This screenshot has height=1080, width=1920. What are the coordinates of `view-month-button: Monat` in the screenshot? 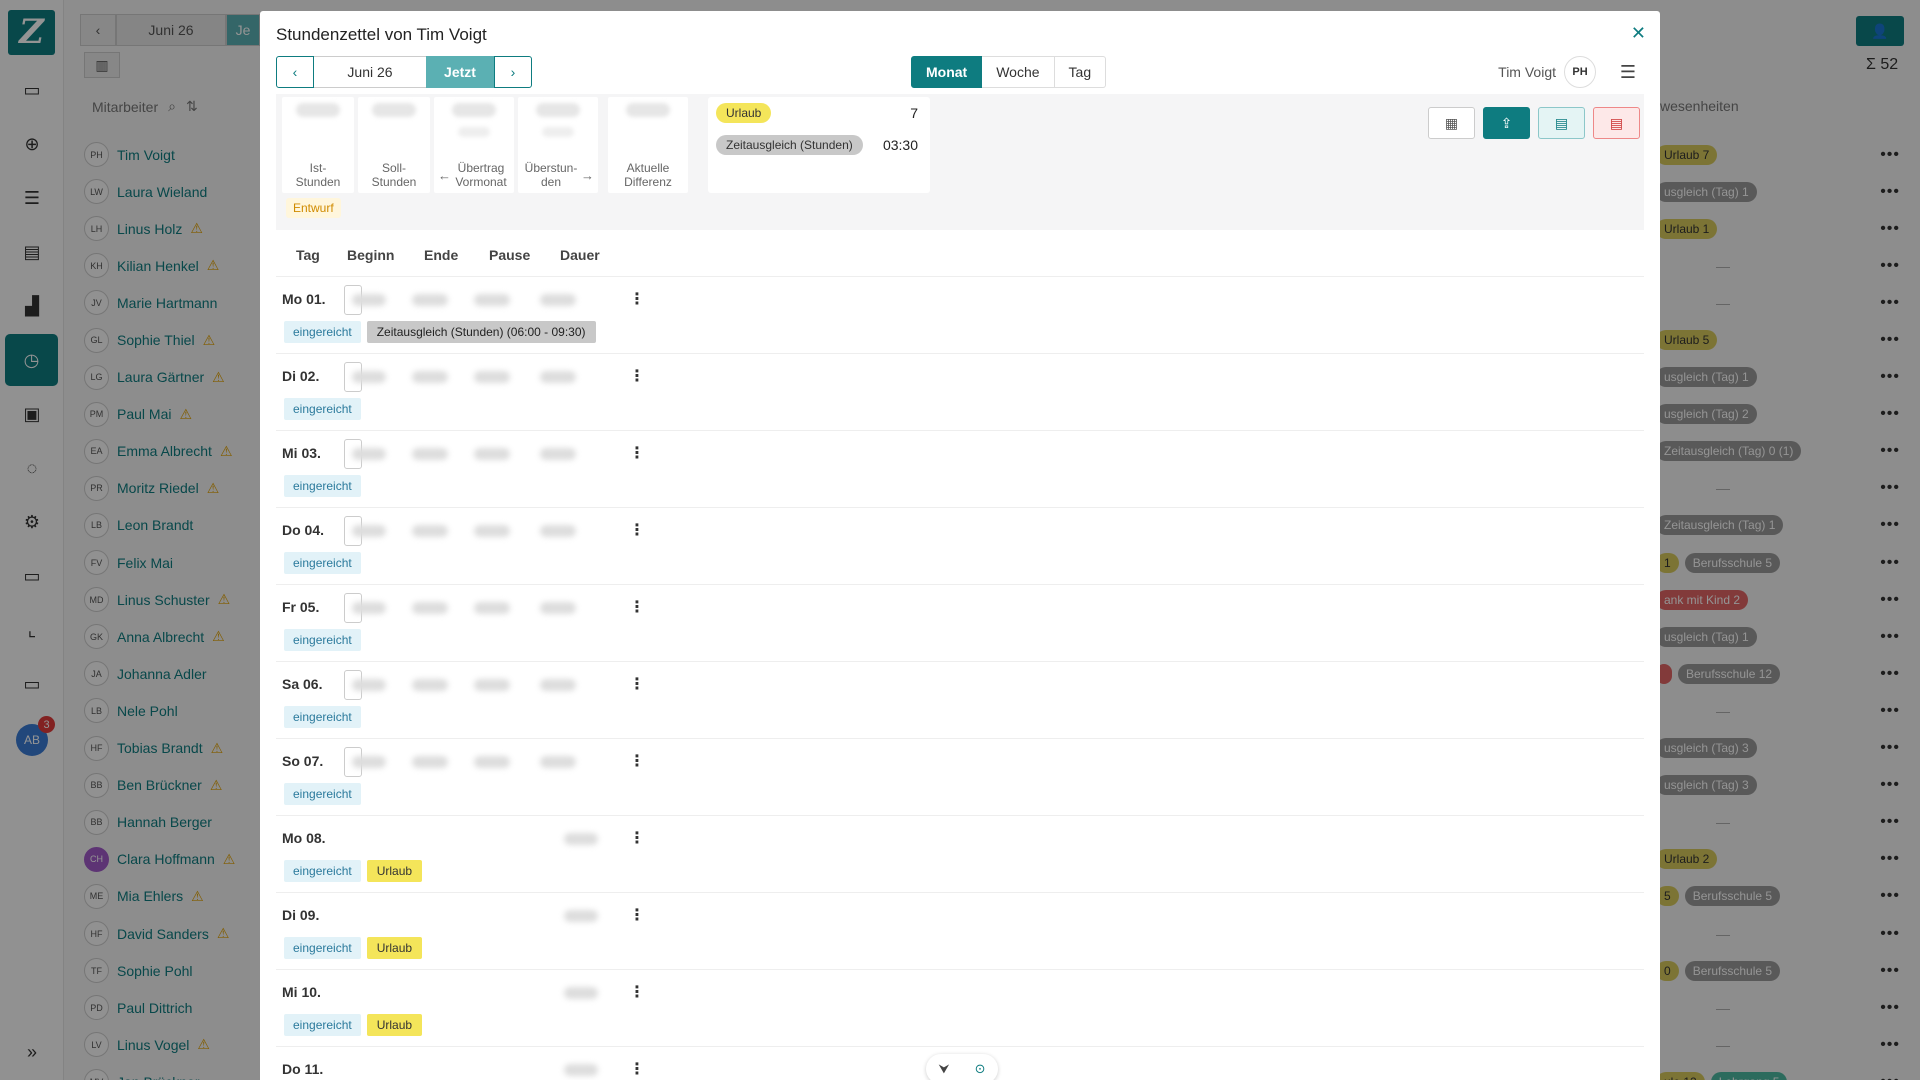 It's located at (947, 72).